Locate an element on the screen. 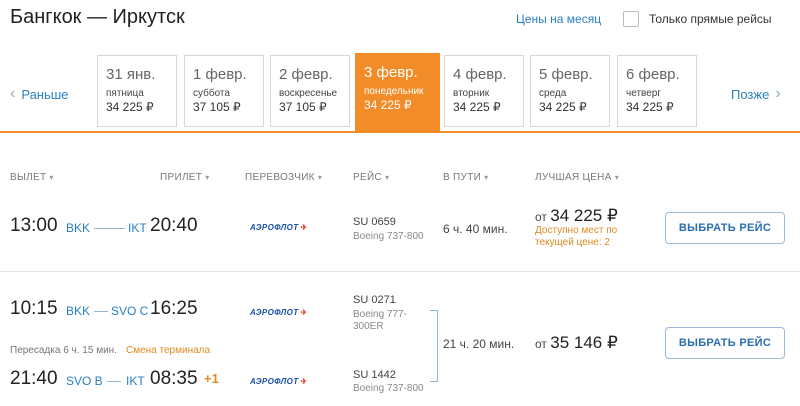 This screenshot has height=406, width=800. date-card-3-feb-selected: 3 февр. понедельник 34 225 ₽ is located at coordinates (397, 92).